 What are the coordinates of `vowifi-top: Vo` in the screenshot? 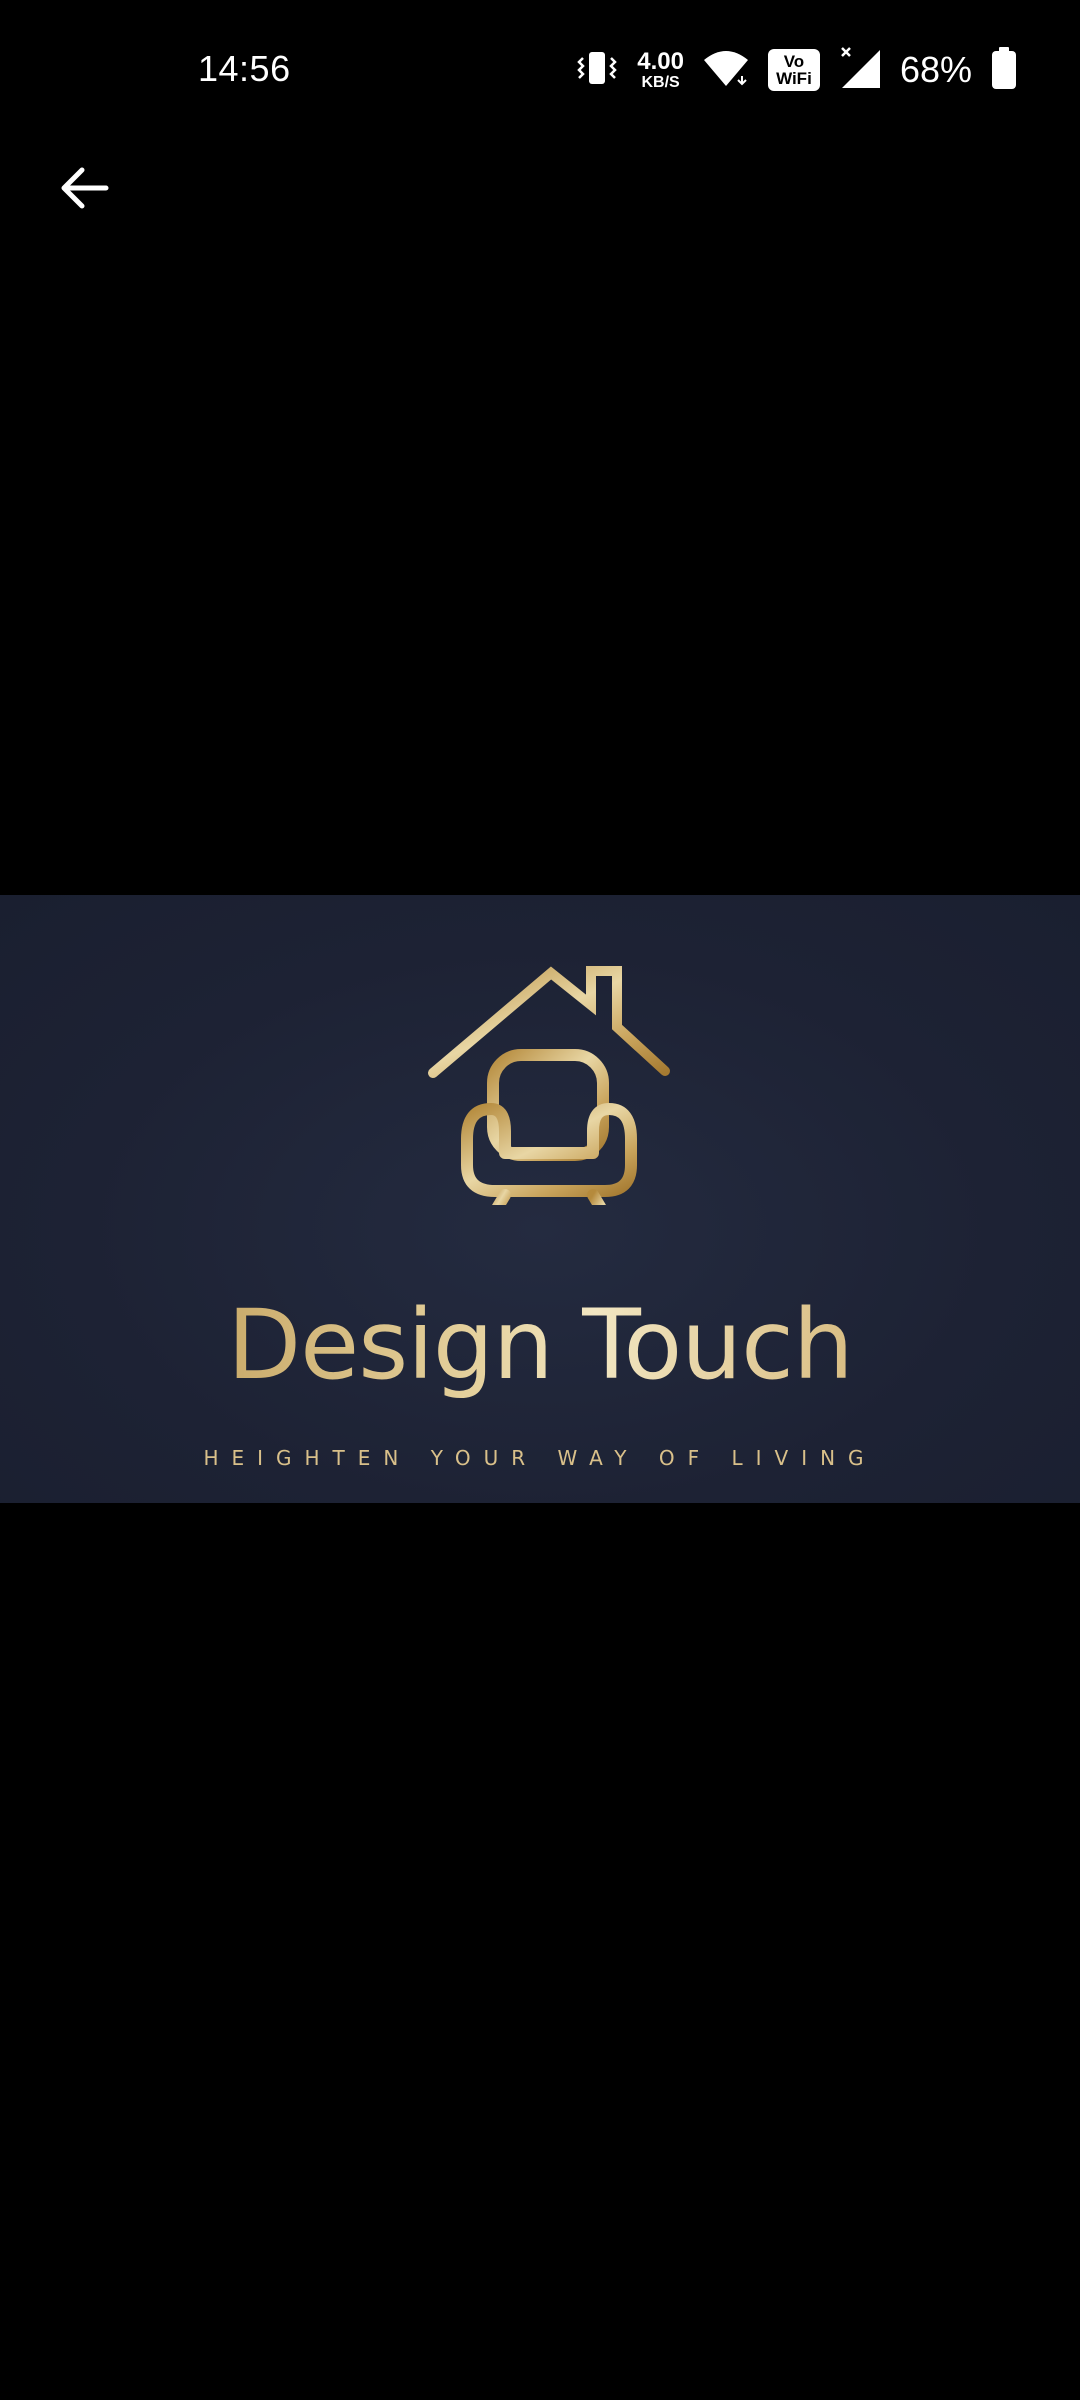 It's located at (794, 61).